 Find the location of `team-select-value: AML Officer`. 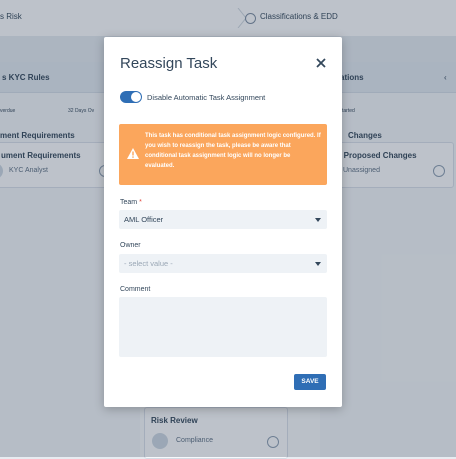

team-select-value: AML Officer is located at coordinates (144, 219).